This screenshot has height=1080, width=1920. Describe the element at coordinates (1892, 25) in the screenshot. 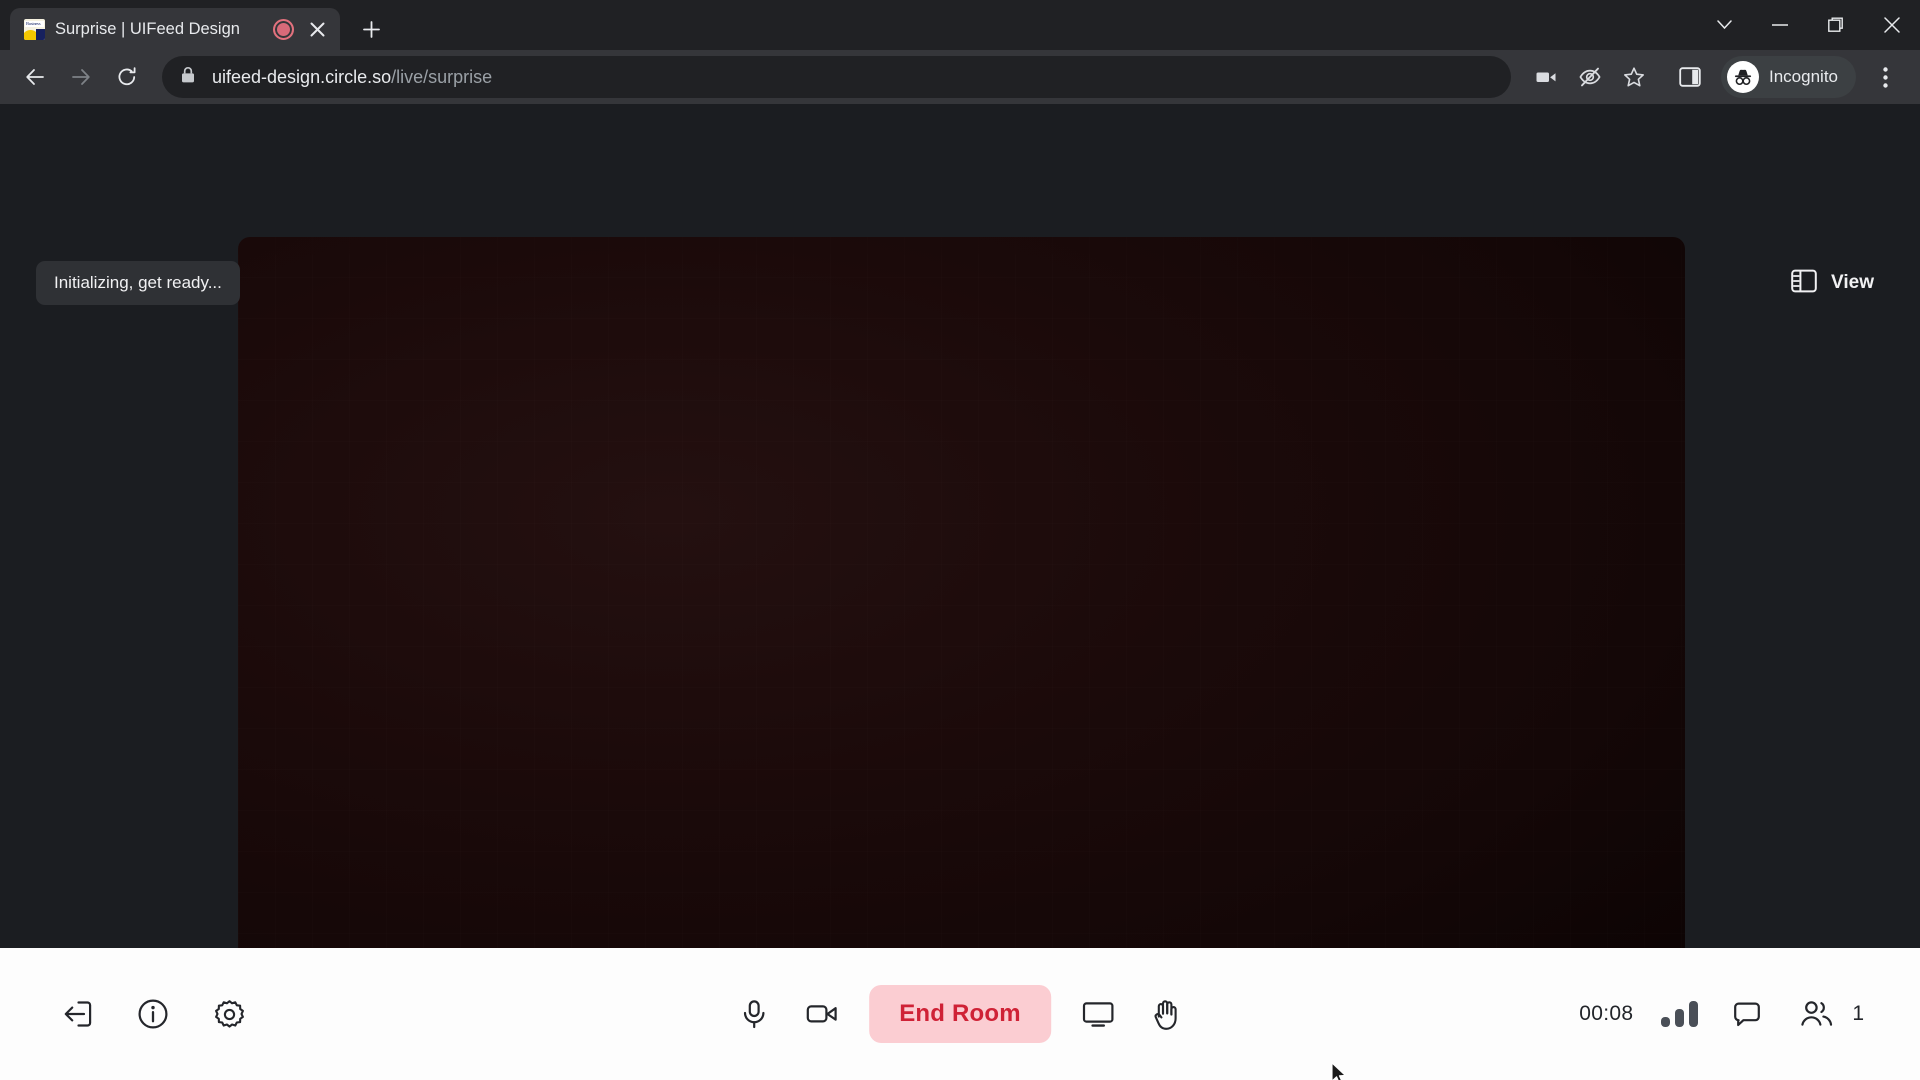

I see `close-window-icon` at that location.